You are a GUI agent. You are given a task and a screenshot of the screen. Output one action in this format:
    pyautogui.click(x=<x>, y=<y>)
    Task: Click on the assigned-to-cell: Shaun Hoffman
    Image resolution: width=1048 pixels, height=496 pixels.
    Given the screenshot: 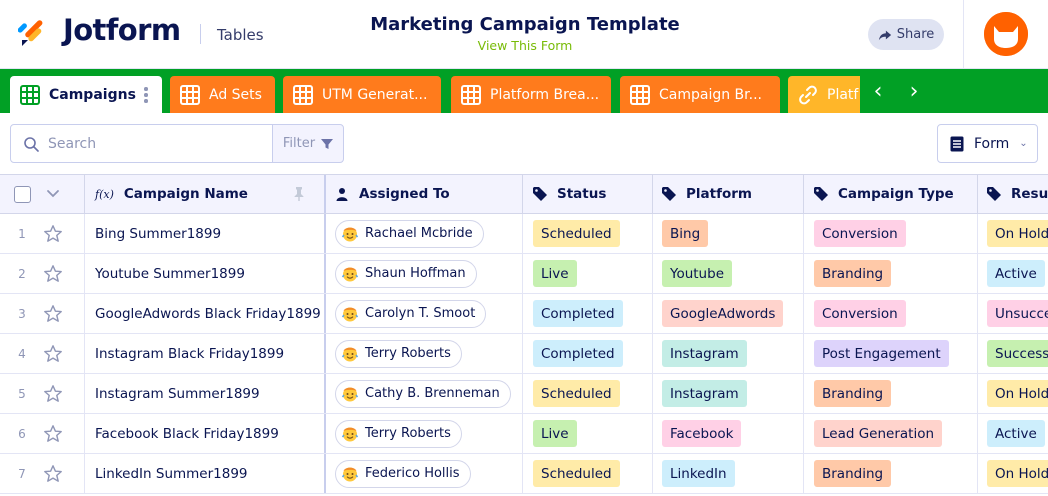 What is the action you would take?
    pyautogui.click(x=424, y=273)
    